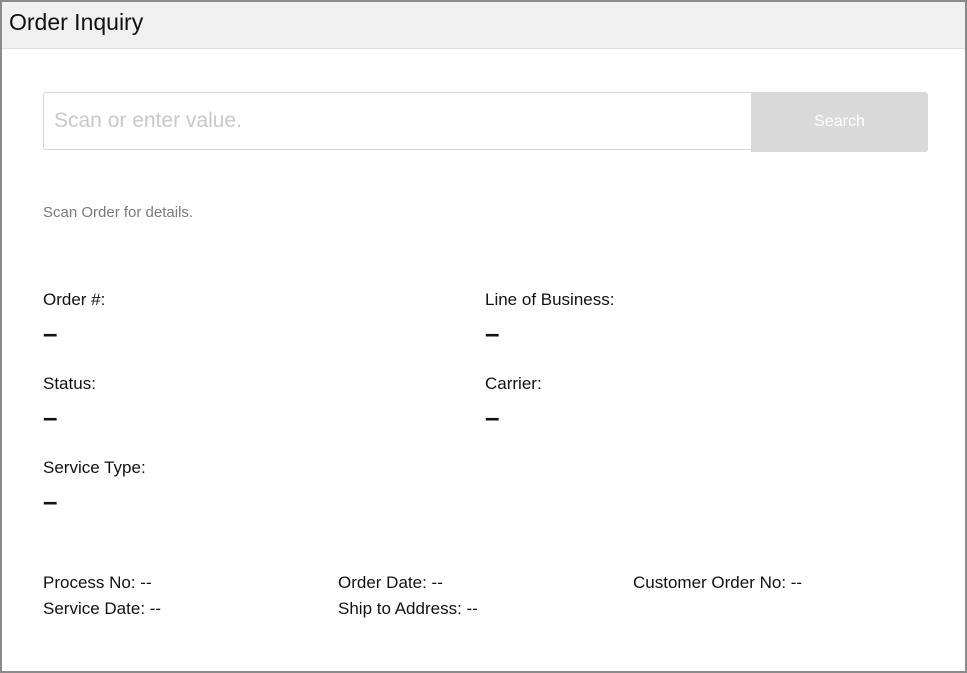 The image size is (967, 673). Describe the element at coordinates (685, 318) in the screenshot. I see `line-of-business-field: Line of Business: –` at that location.